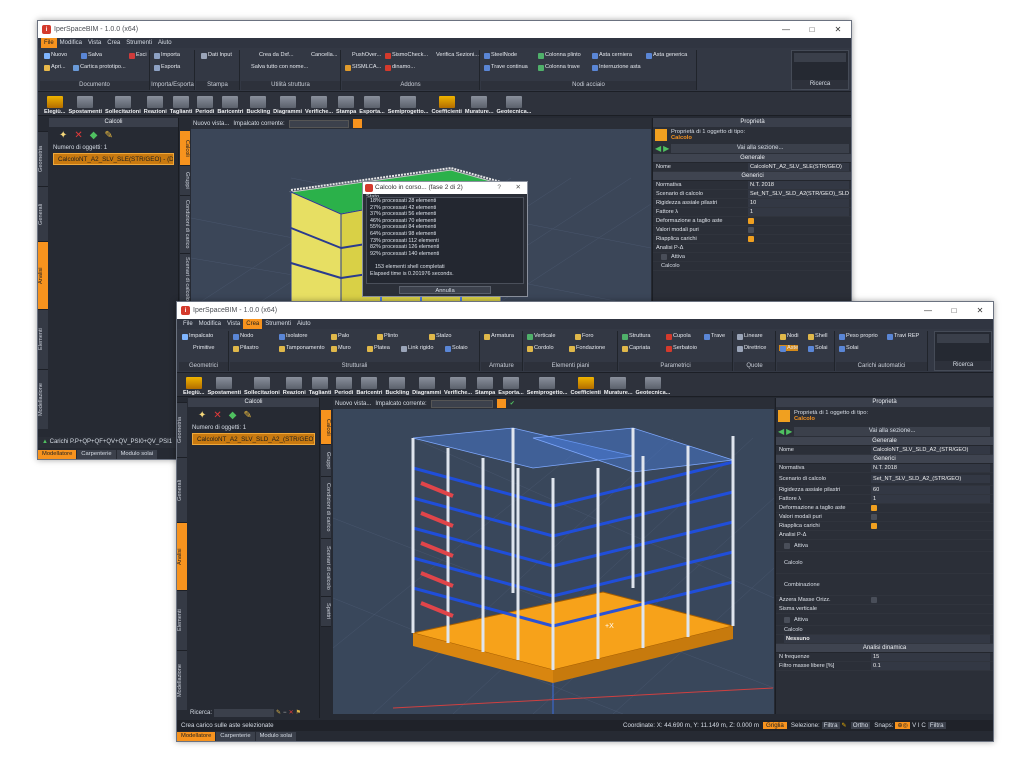 Image resolution: width=1024 pixels, height=760 pixels. I want to click on snap-icons: ⊕◎, so click(903, 725).